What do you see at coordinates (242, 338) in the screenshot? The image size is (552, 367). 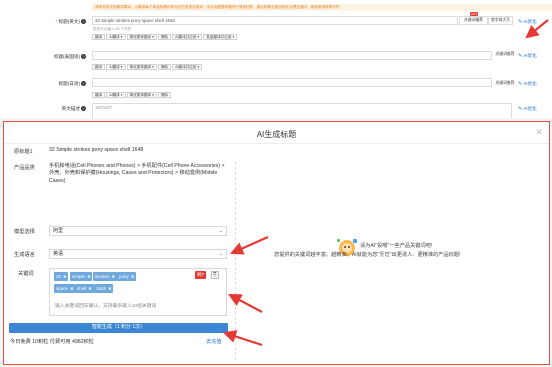 I see `arrow-to-generate` at bounding box center [242, 338].